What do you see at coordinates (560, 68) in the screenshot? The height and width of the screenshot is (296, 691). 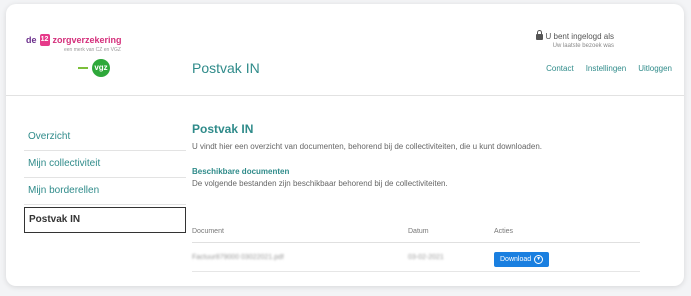 I see `contact-link: Contact` at bounding box center [560, 68].